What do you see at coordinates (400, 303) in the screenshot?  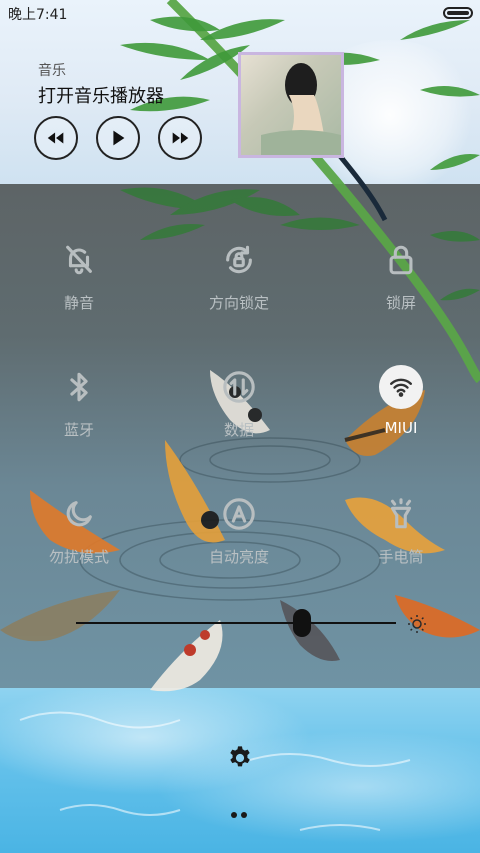 I see `toggle-label: 锁屏` at bounding box center [400, 303].